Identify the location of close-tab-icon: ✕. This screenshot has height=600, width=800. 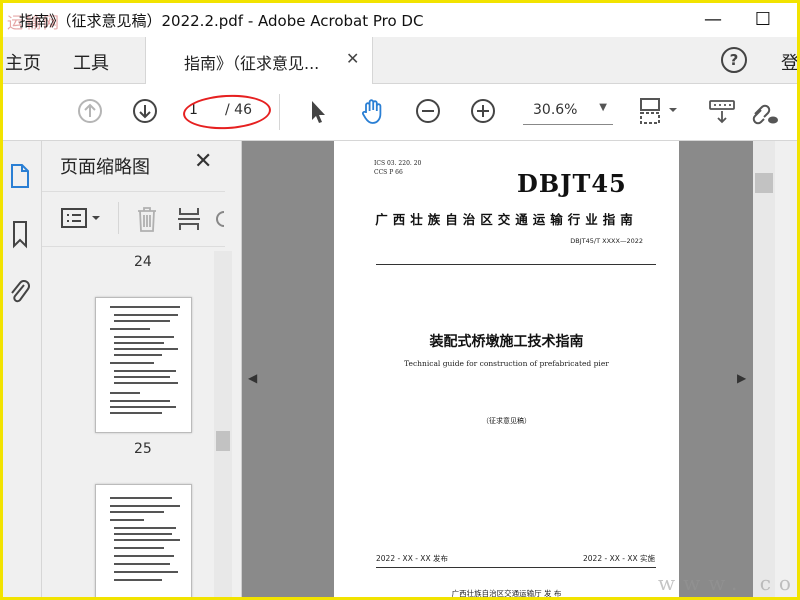
(352, 58).